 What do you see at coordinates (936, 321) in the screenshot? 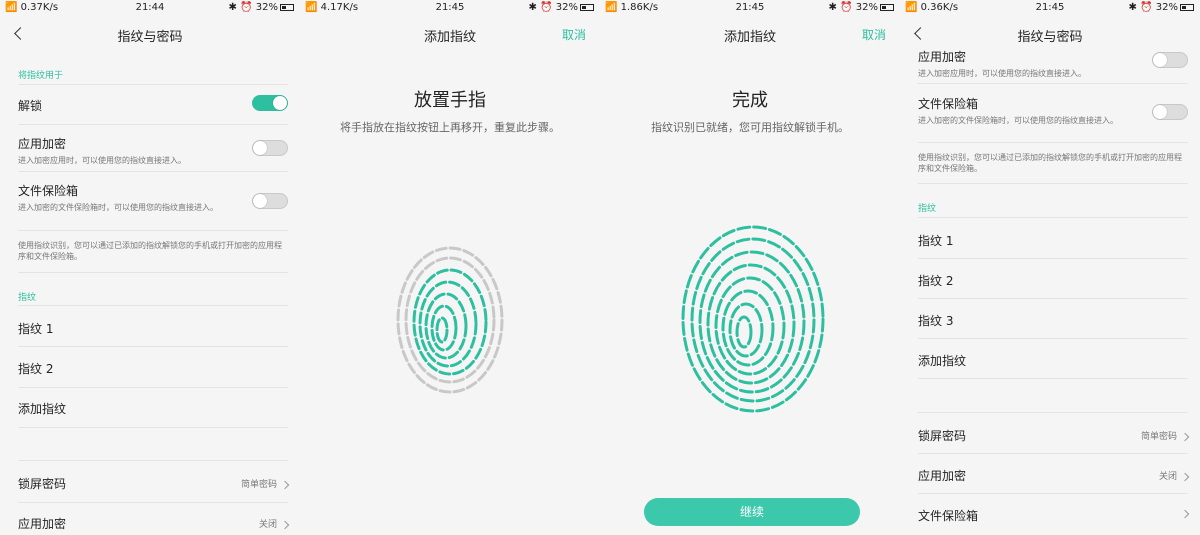
I see `fingerprint-label: 指纹 3` at bounding box center [936, 321].